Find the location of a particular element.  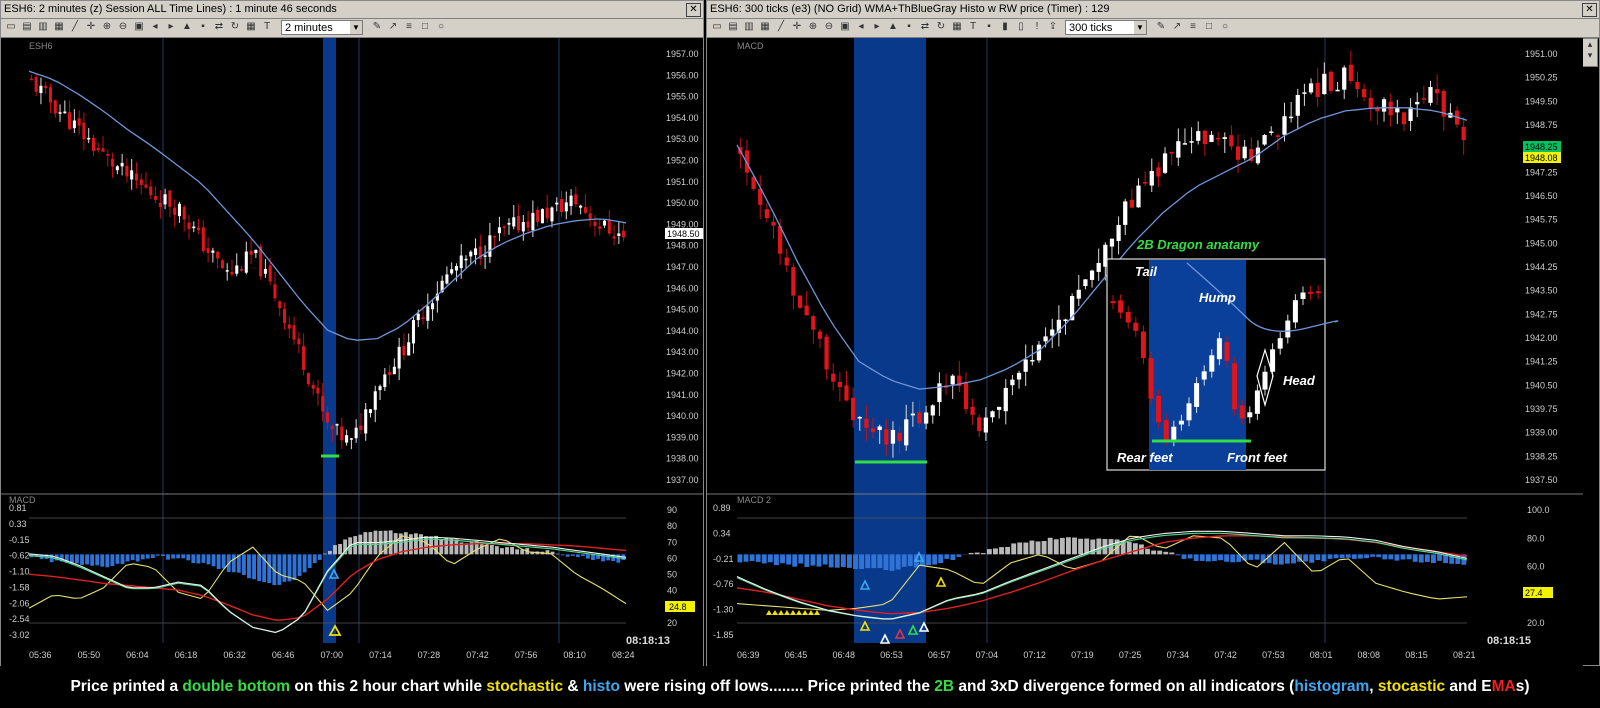

time-tick-label: 08:15 is located at coordinates (1416, 655).